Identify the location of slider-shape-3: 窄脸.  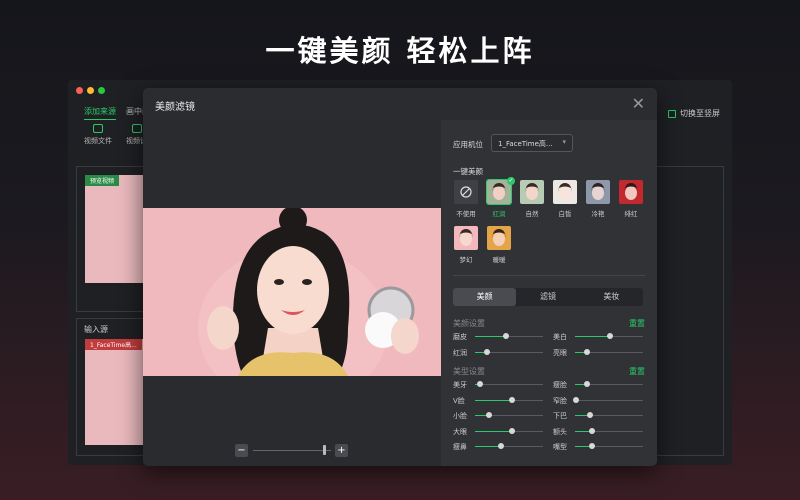
(599, 401).